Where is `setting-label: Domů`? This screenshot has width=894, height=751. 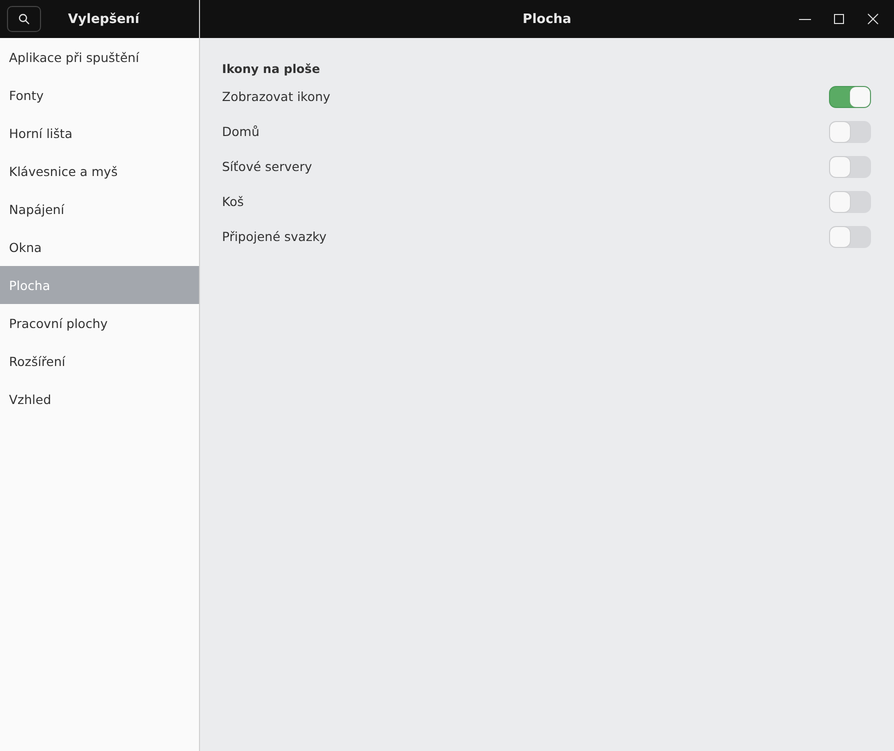 setting-label: Domů is located at coordinates (241, 131).